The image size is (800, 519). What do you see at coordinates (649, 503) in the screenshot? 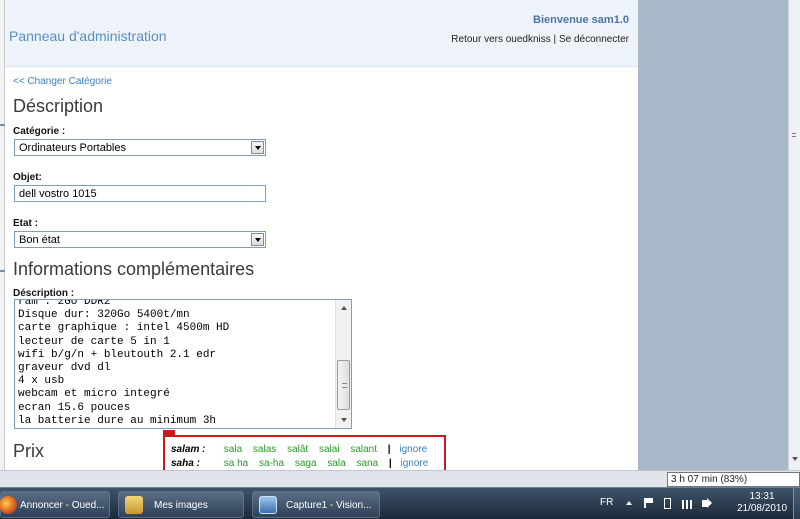
I see `action-center-flag-icon` at bounding box center [649, 503].